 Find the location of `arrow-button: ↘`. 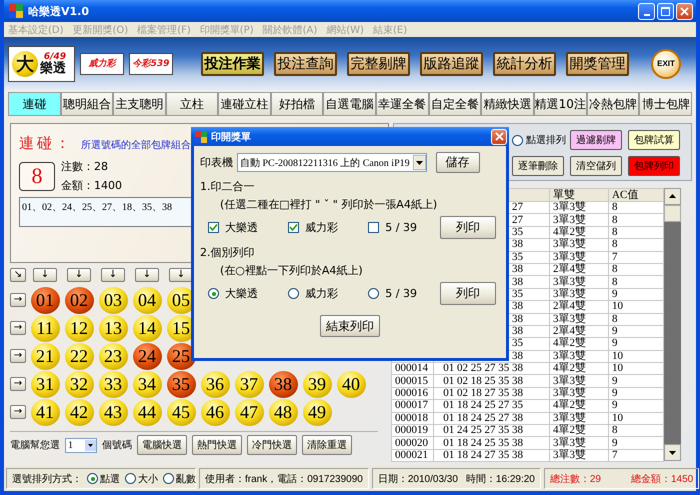

arrow-button: ↘ is located at coordinates (18, 275).